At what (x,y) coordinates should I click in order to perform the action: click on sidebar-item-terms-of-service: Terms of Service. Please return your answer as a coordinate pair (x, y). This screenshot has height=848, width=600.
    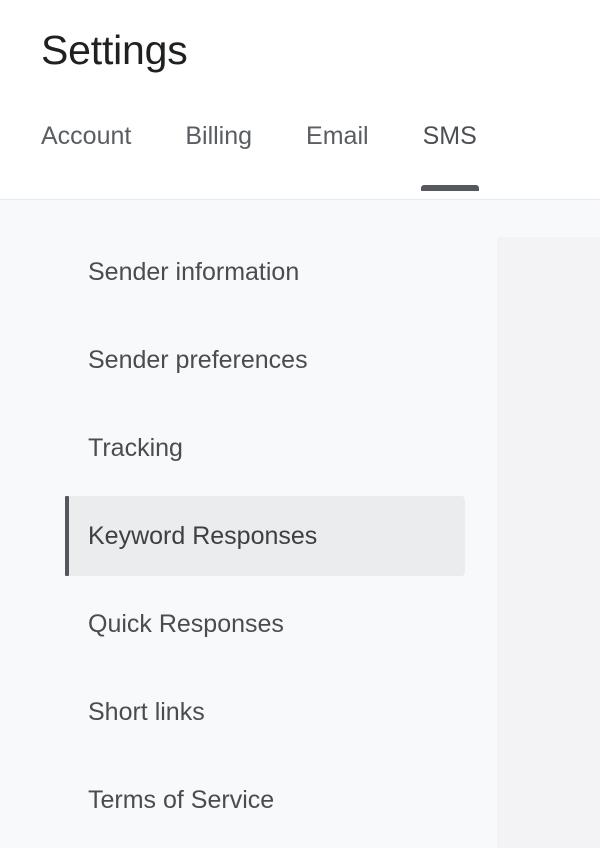
    Looking at the image, I should click on (265, 800).